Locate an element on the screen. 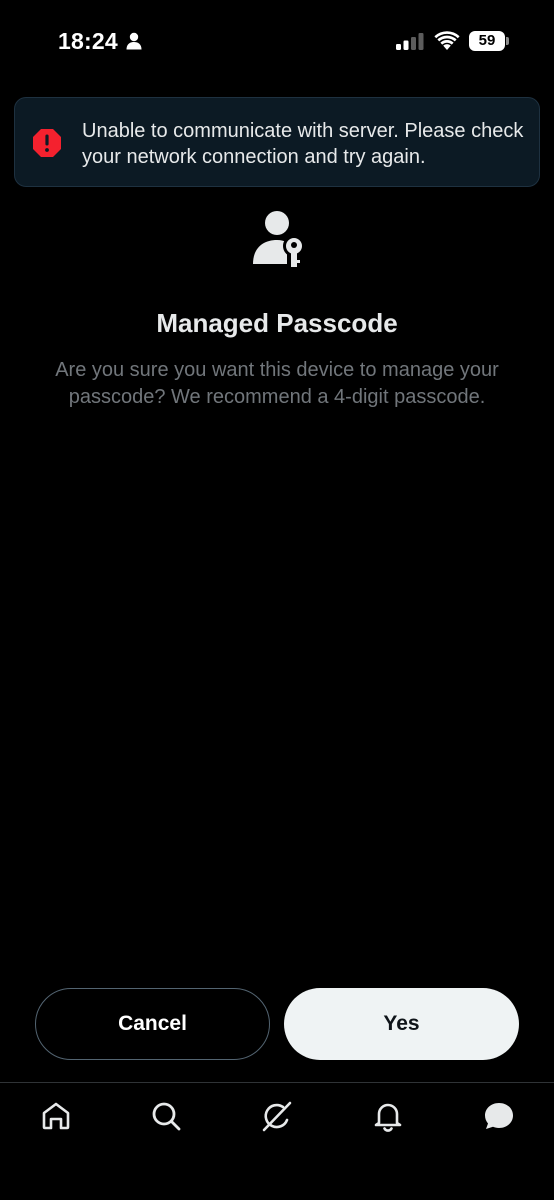 The image size is (554, 1200). tab-notifications is located at coordinates (388, 1116).